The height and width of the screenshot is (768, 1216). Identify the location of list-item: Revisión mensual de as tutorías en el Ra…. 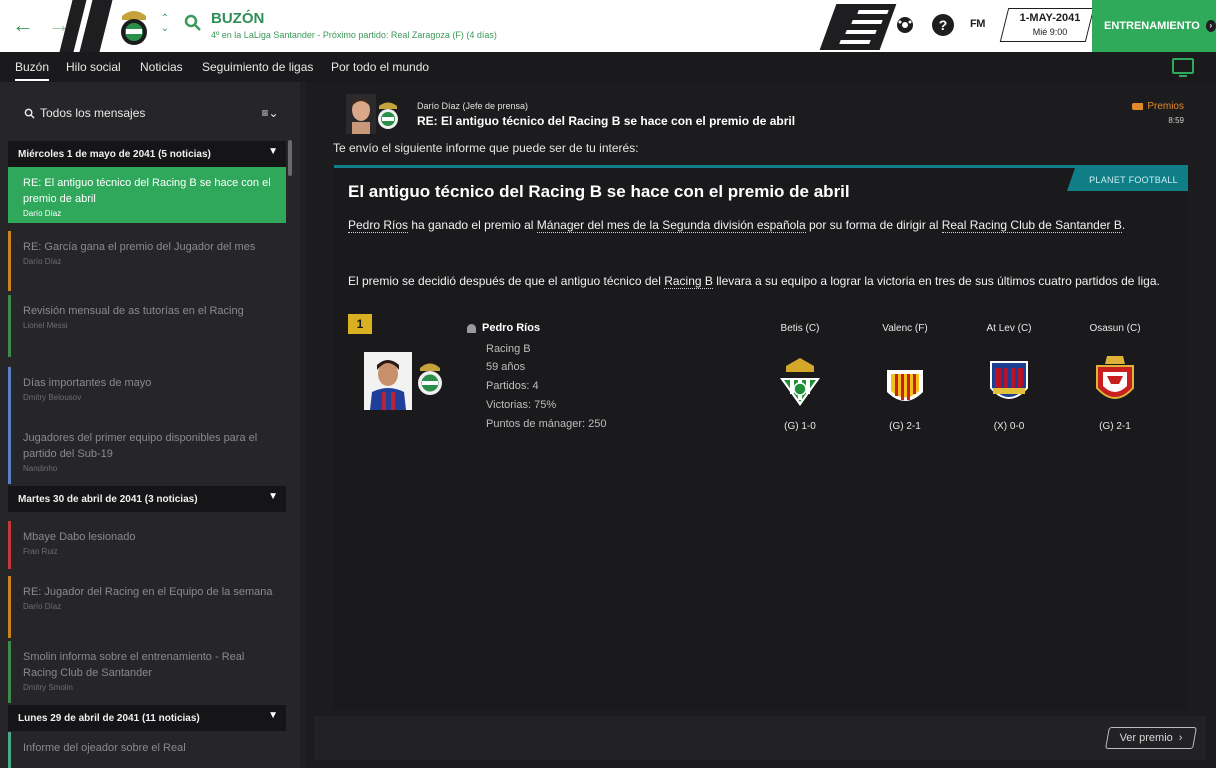
(147, 326).